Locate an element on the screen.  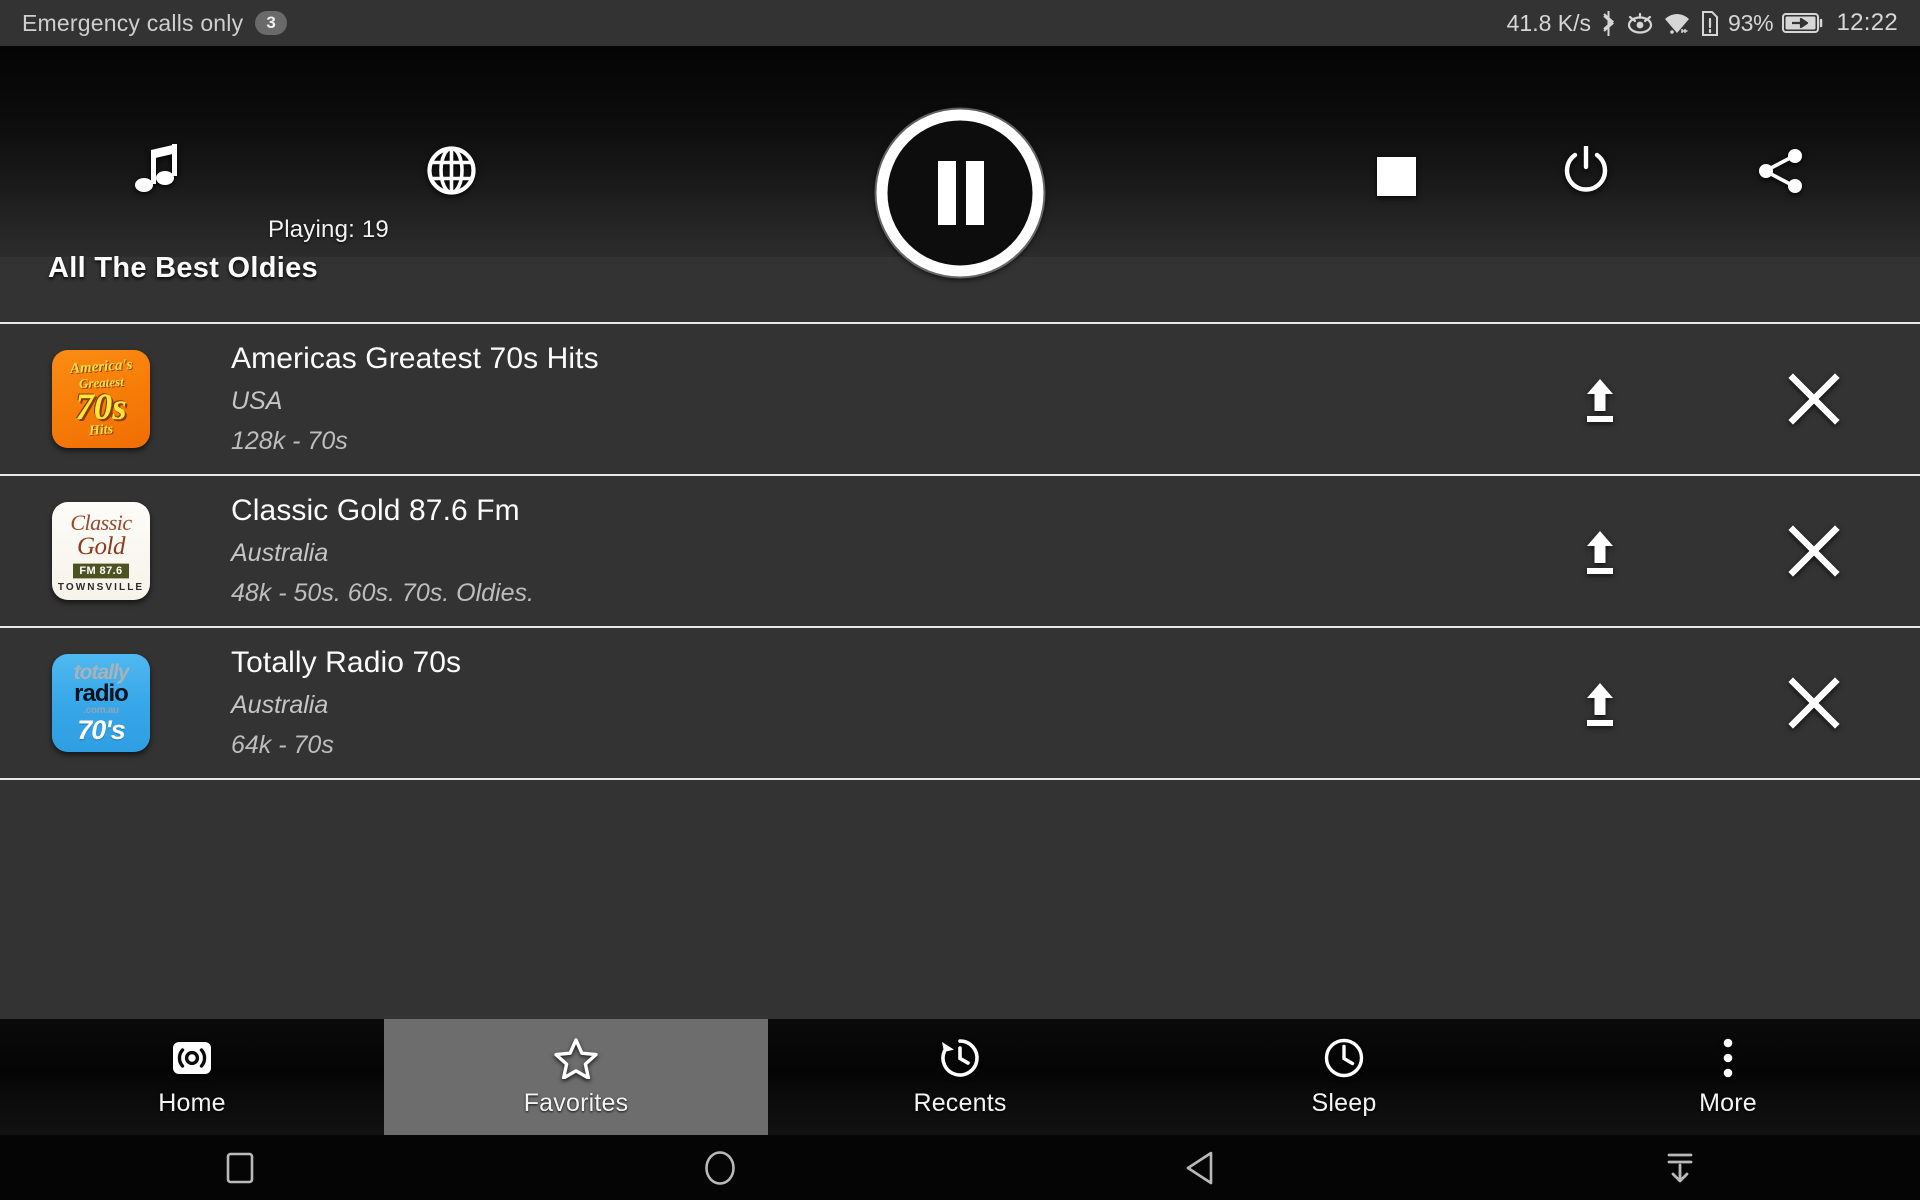
station-info: Totally Radio 70s Australia 64k - 70s is located at coordinates (891, 703).